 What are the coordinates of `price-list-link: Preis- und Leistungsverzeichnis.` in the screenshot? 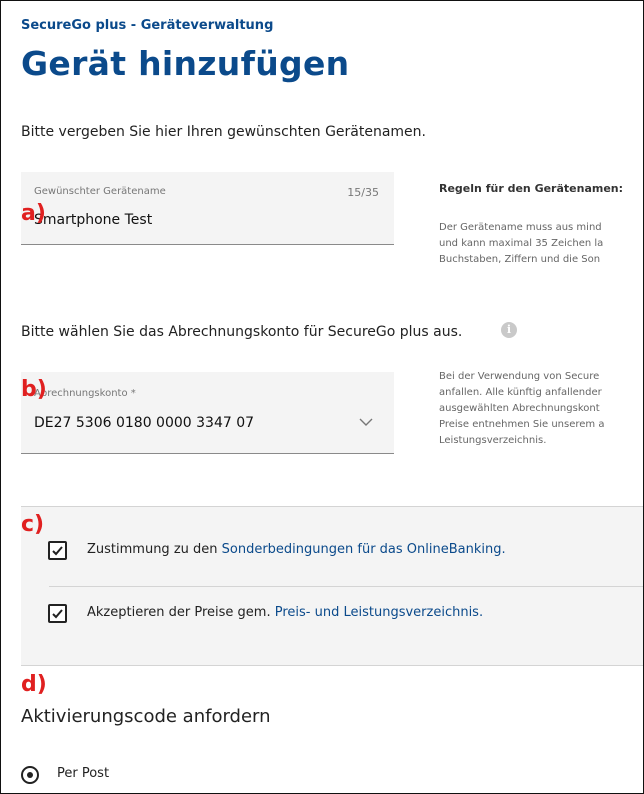 It's located at (379, 612).